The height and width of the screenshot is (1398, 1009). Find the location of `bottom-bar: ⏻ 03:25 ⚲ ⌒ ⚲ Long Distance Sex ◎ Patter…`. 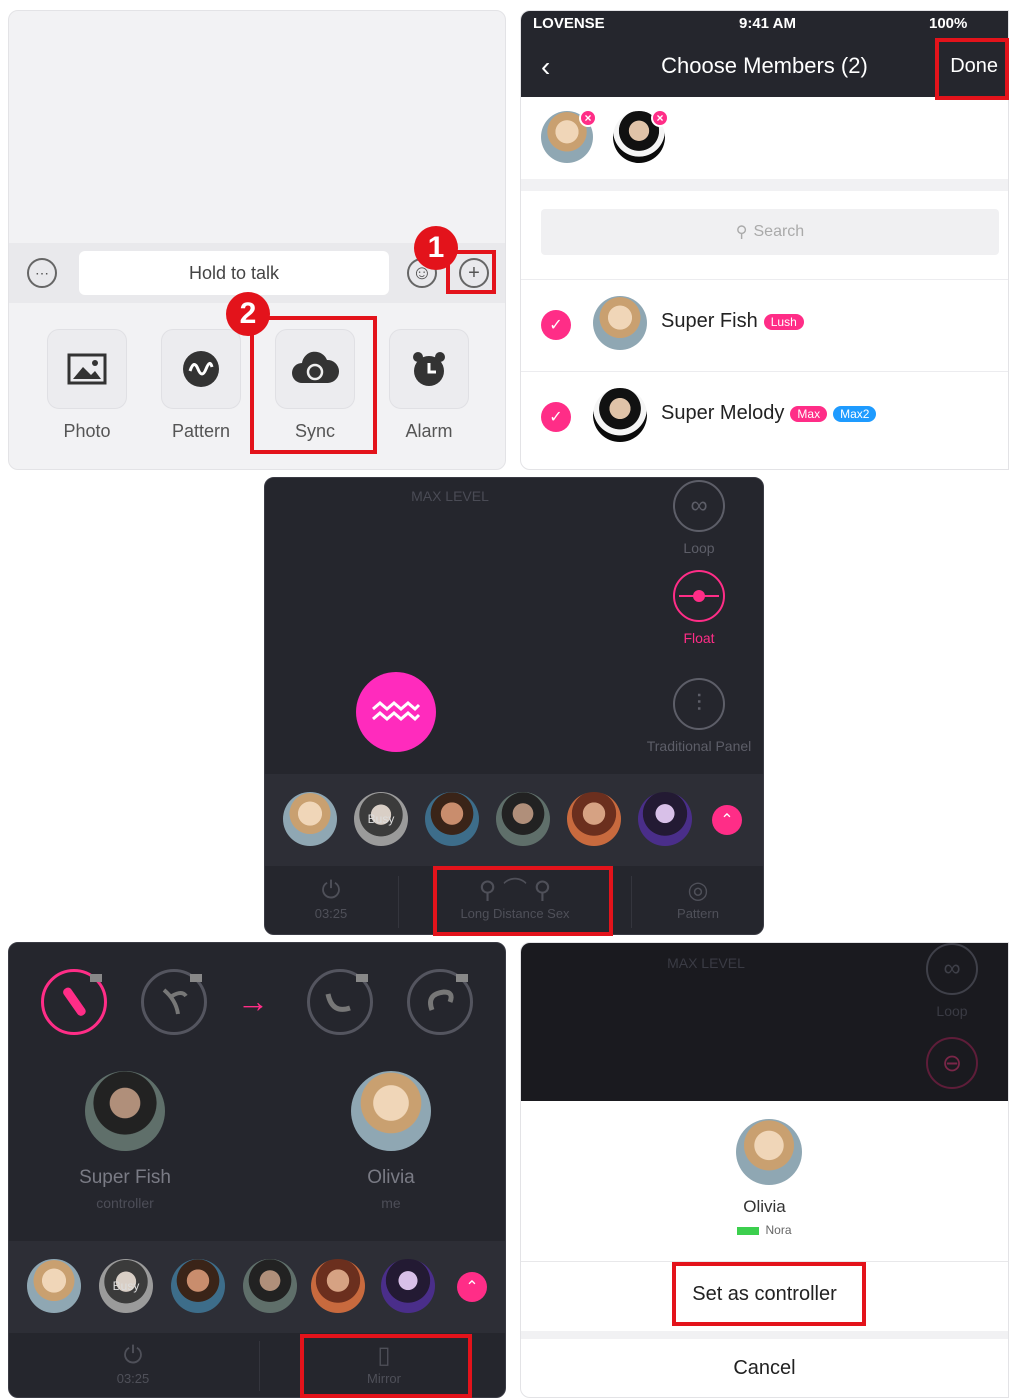

bottom-bar: ⏻ 03:25 ⚲ ⌒ ⚲ Long Distance Sex ◎ Patter… is located at coordinates (514, 900).